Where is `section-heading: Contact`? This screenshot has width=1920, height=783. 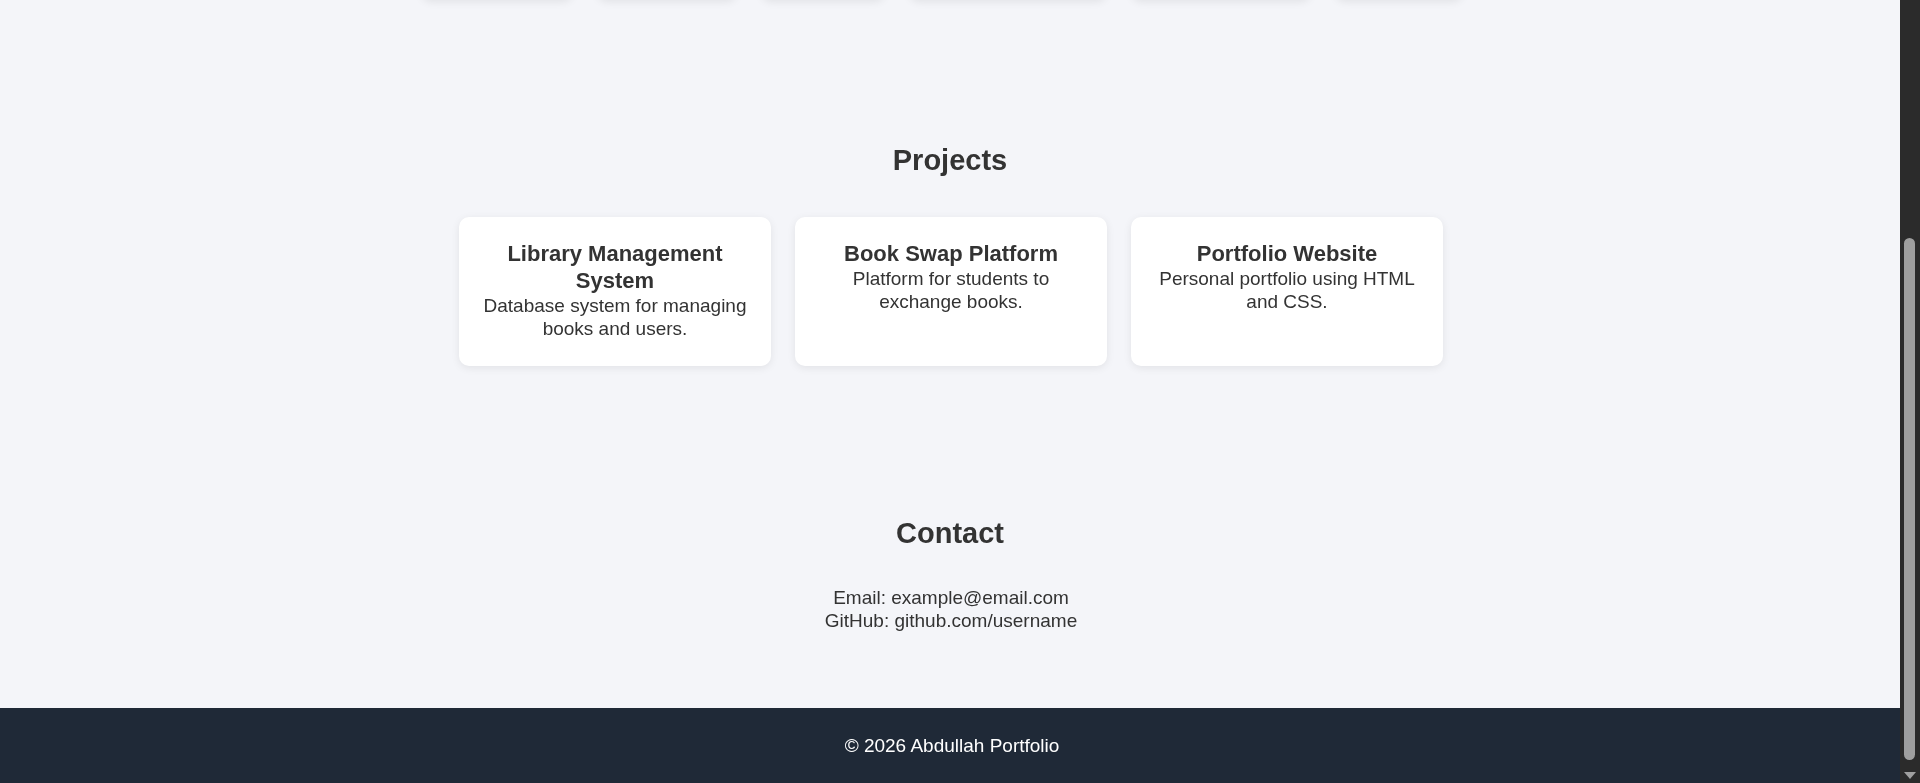 section-heading: Contact is located at coordinates (950, 533).